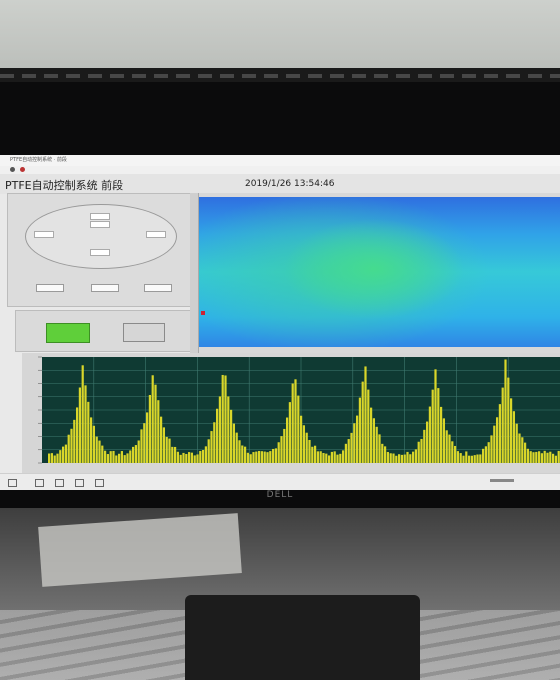 The width and height of the screenshot is (560, 680). I want to click on run-icon, so click(12, 169).